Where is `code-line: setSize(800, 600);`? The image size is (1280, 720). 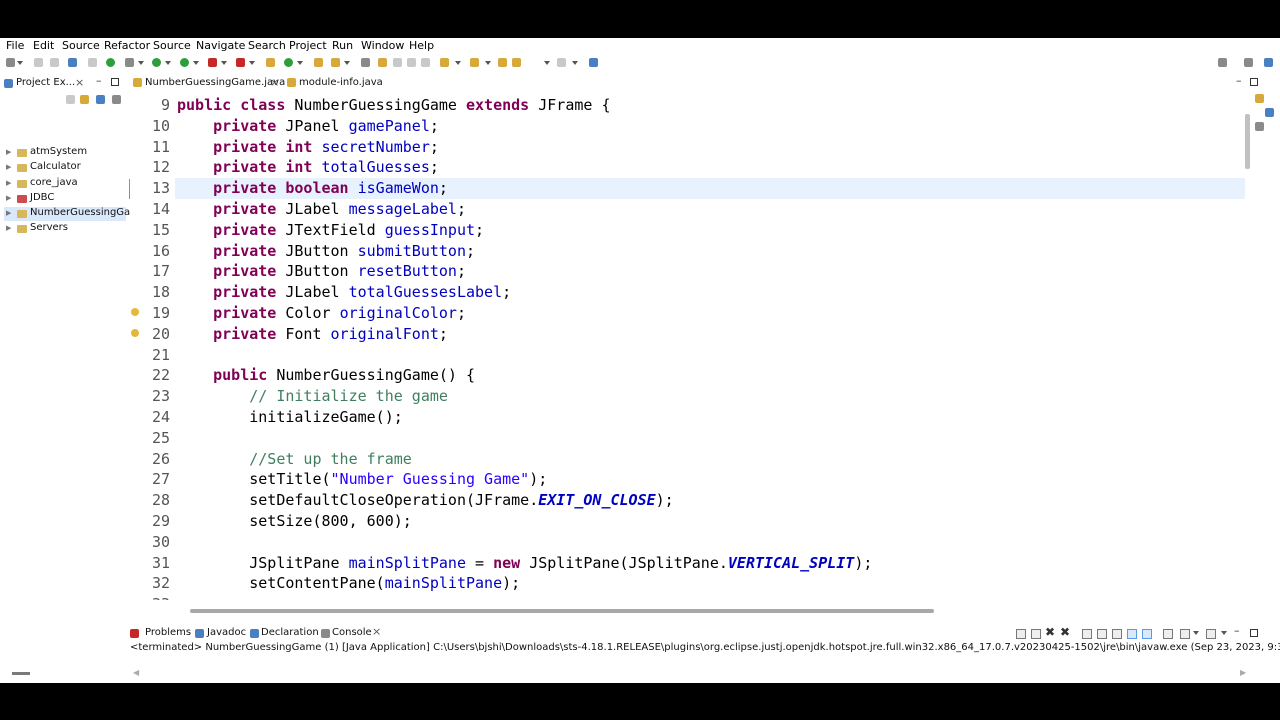
code-line: setSize(800, 600); is located at coordinates (294, 521).